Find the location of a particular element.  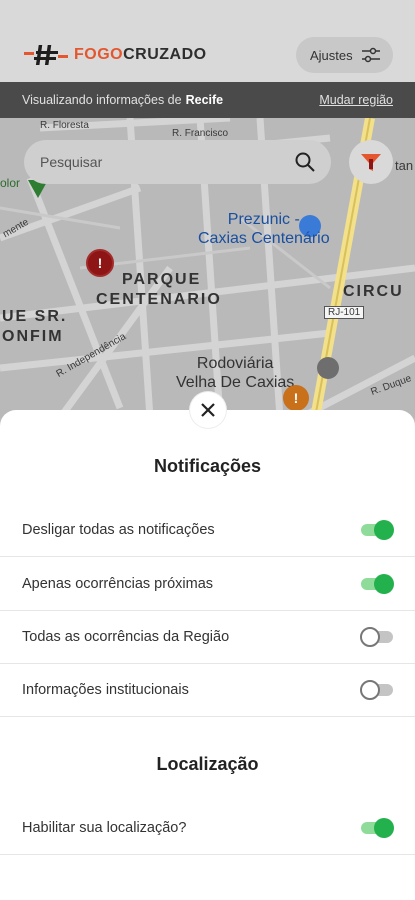

region-prefix: Visualizando informações de is located at coordinates (102, 100).